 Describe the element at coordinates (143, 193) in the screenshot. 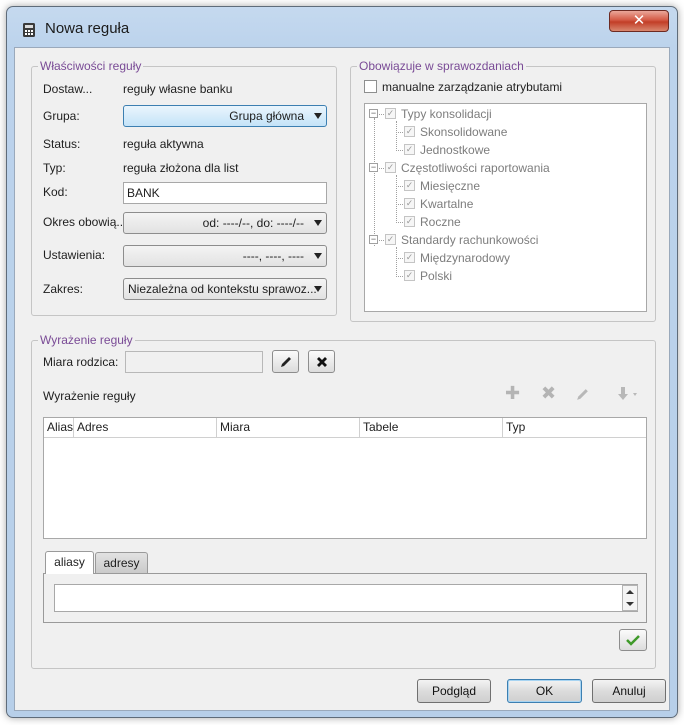

I see `code-input-value: BANK` at that location.